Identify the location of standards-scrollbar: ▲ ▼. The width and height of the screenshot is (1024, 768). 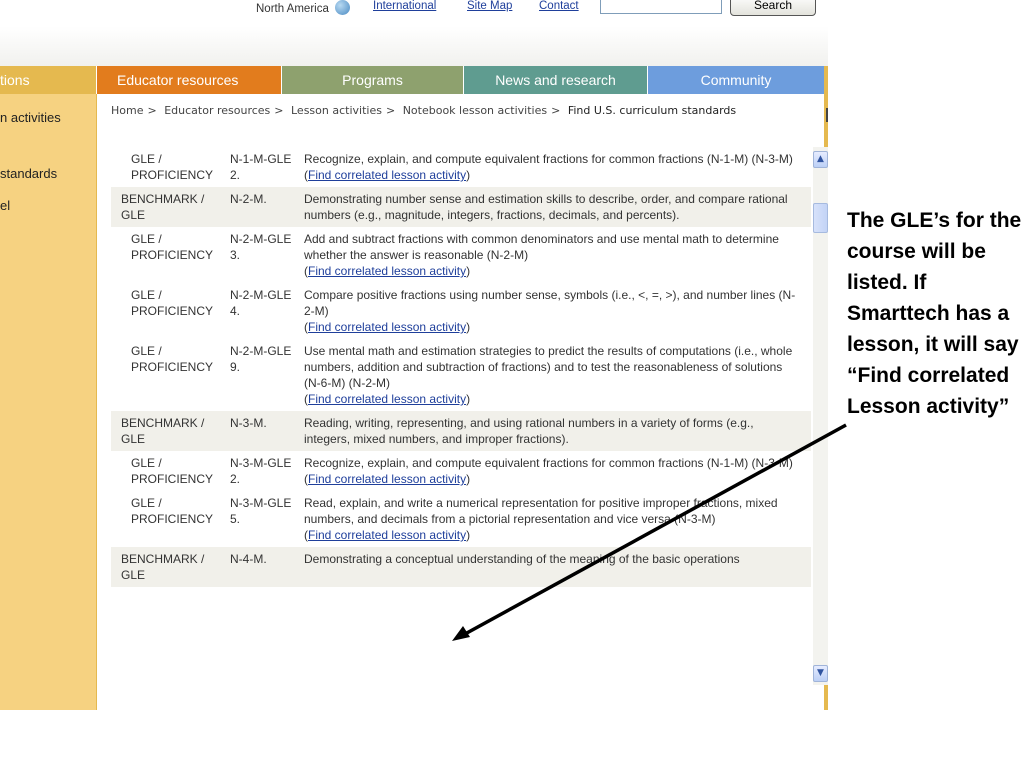
(820, 416).